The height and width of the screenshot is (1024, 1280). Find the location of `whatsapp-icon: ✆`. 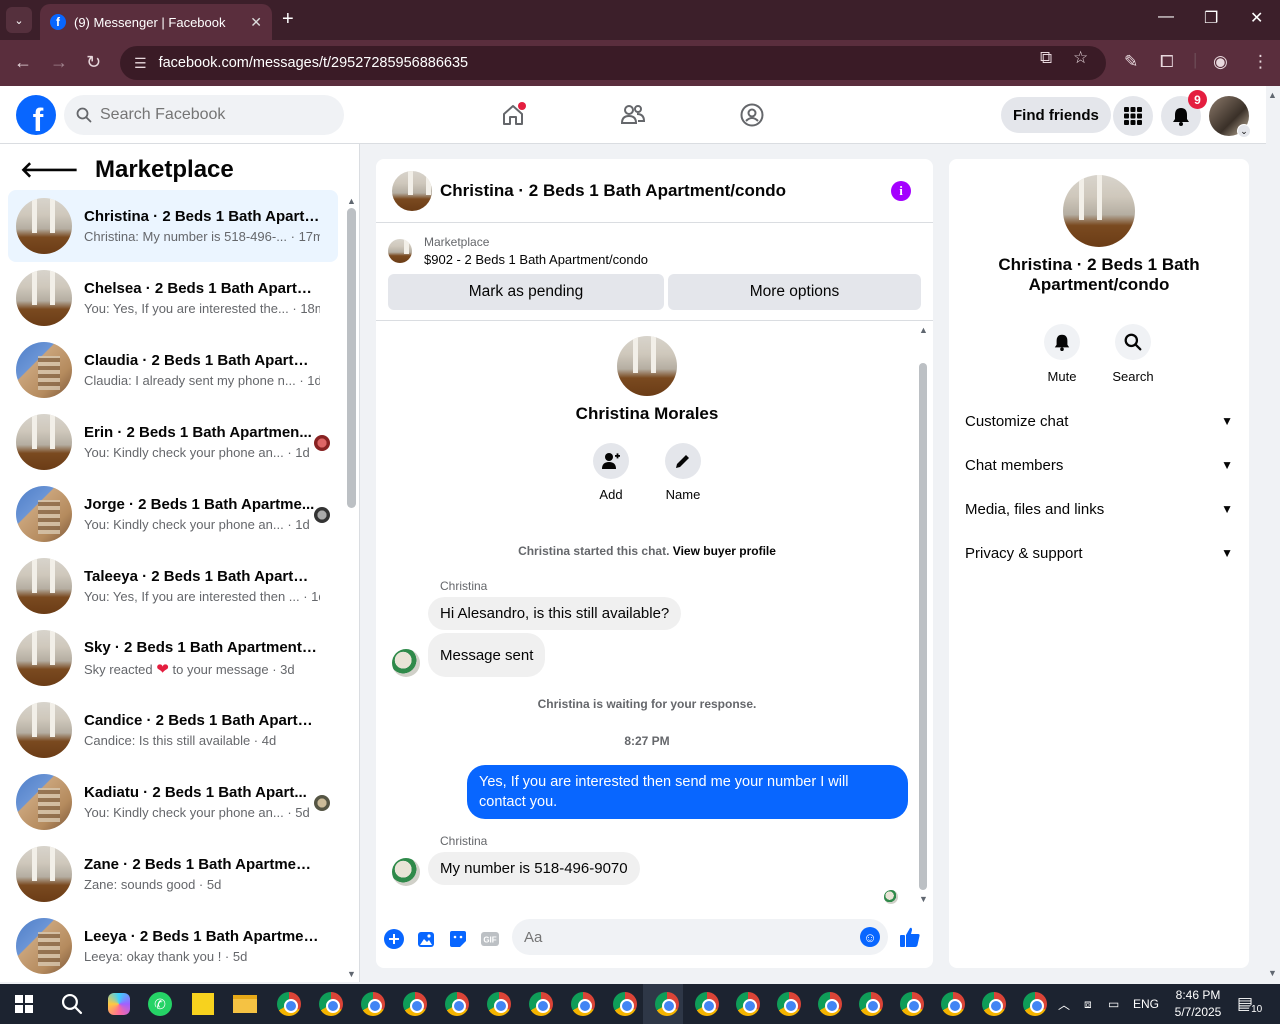

whatsapp-icon: ✆ is located at coordinates (160, 1004).